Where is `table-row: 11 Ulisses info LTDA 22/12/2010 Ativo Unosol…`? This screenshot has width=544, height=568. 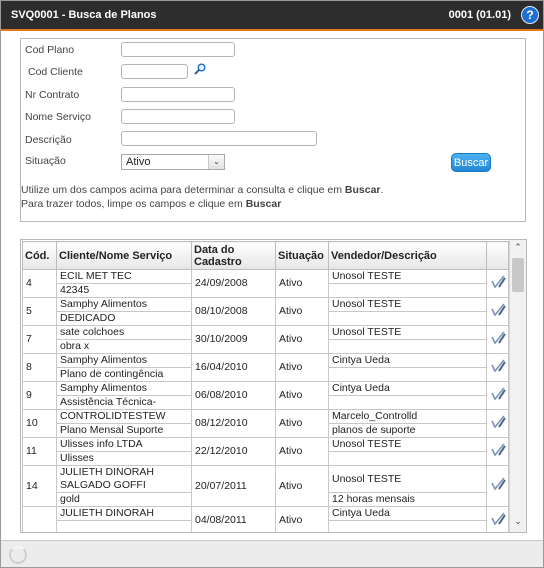 table-row: 11 Ulisses info LTDA 22/12/2010 Ativo Unosol… is located at coordinates (265, 451).